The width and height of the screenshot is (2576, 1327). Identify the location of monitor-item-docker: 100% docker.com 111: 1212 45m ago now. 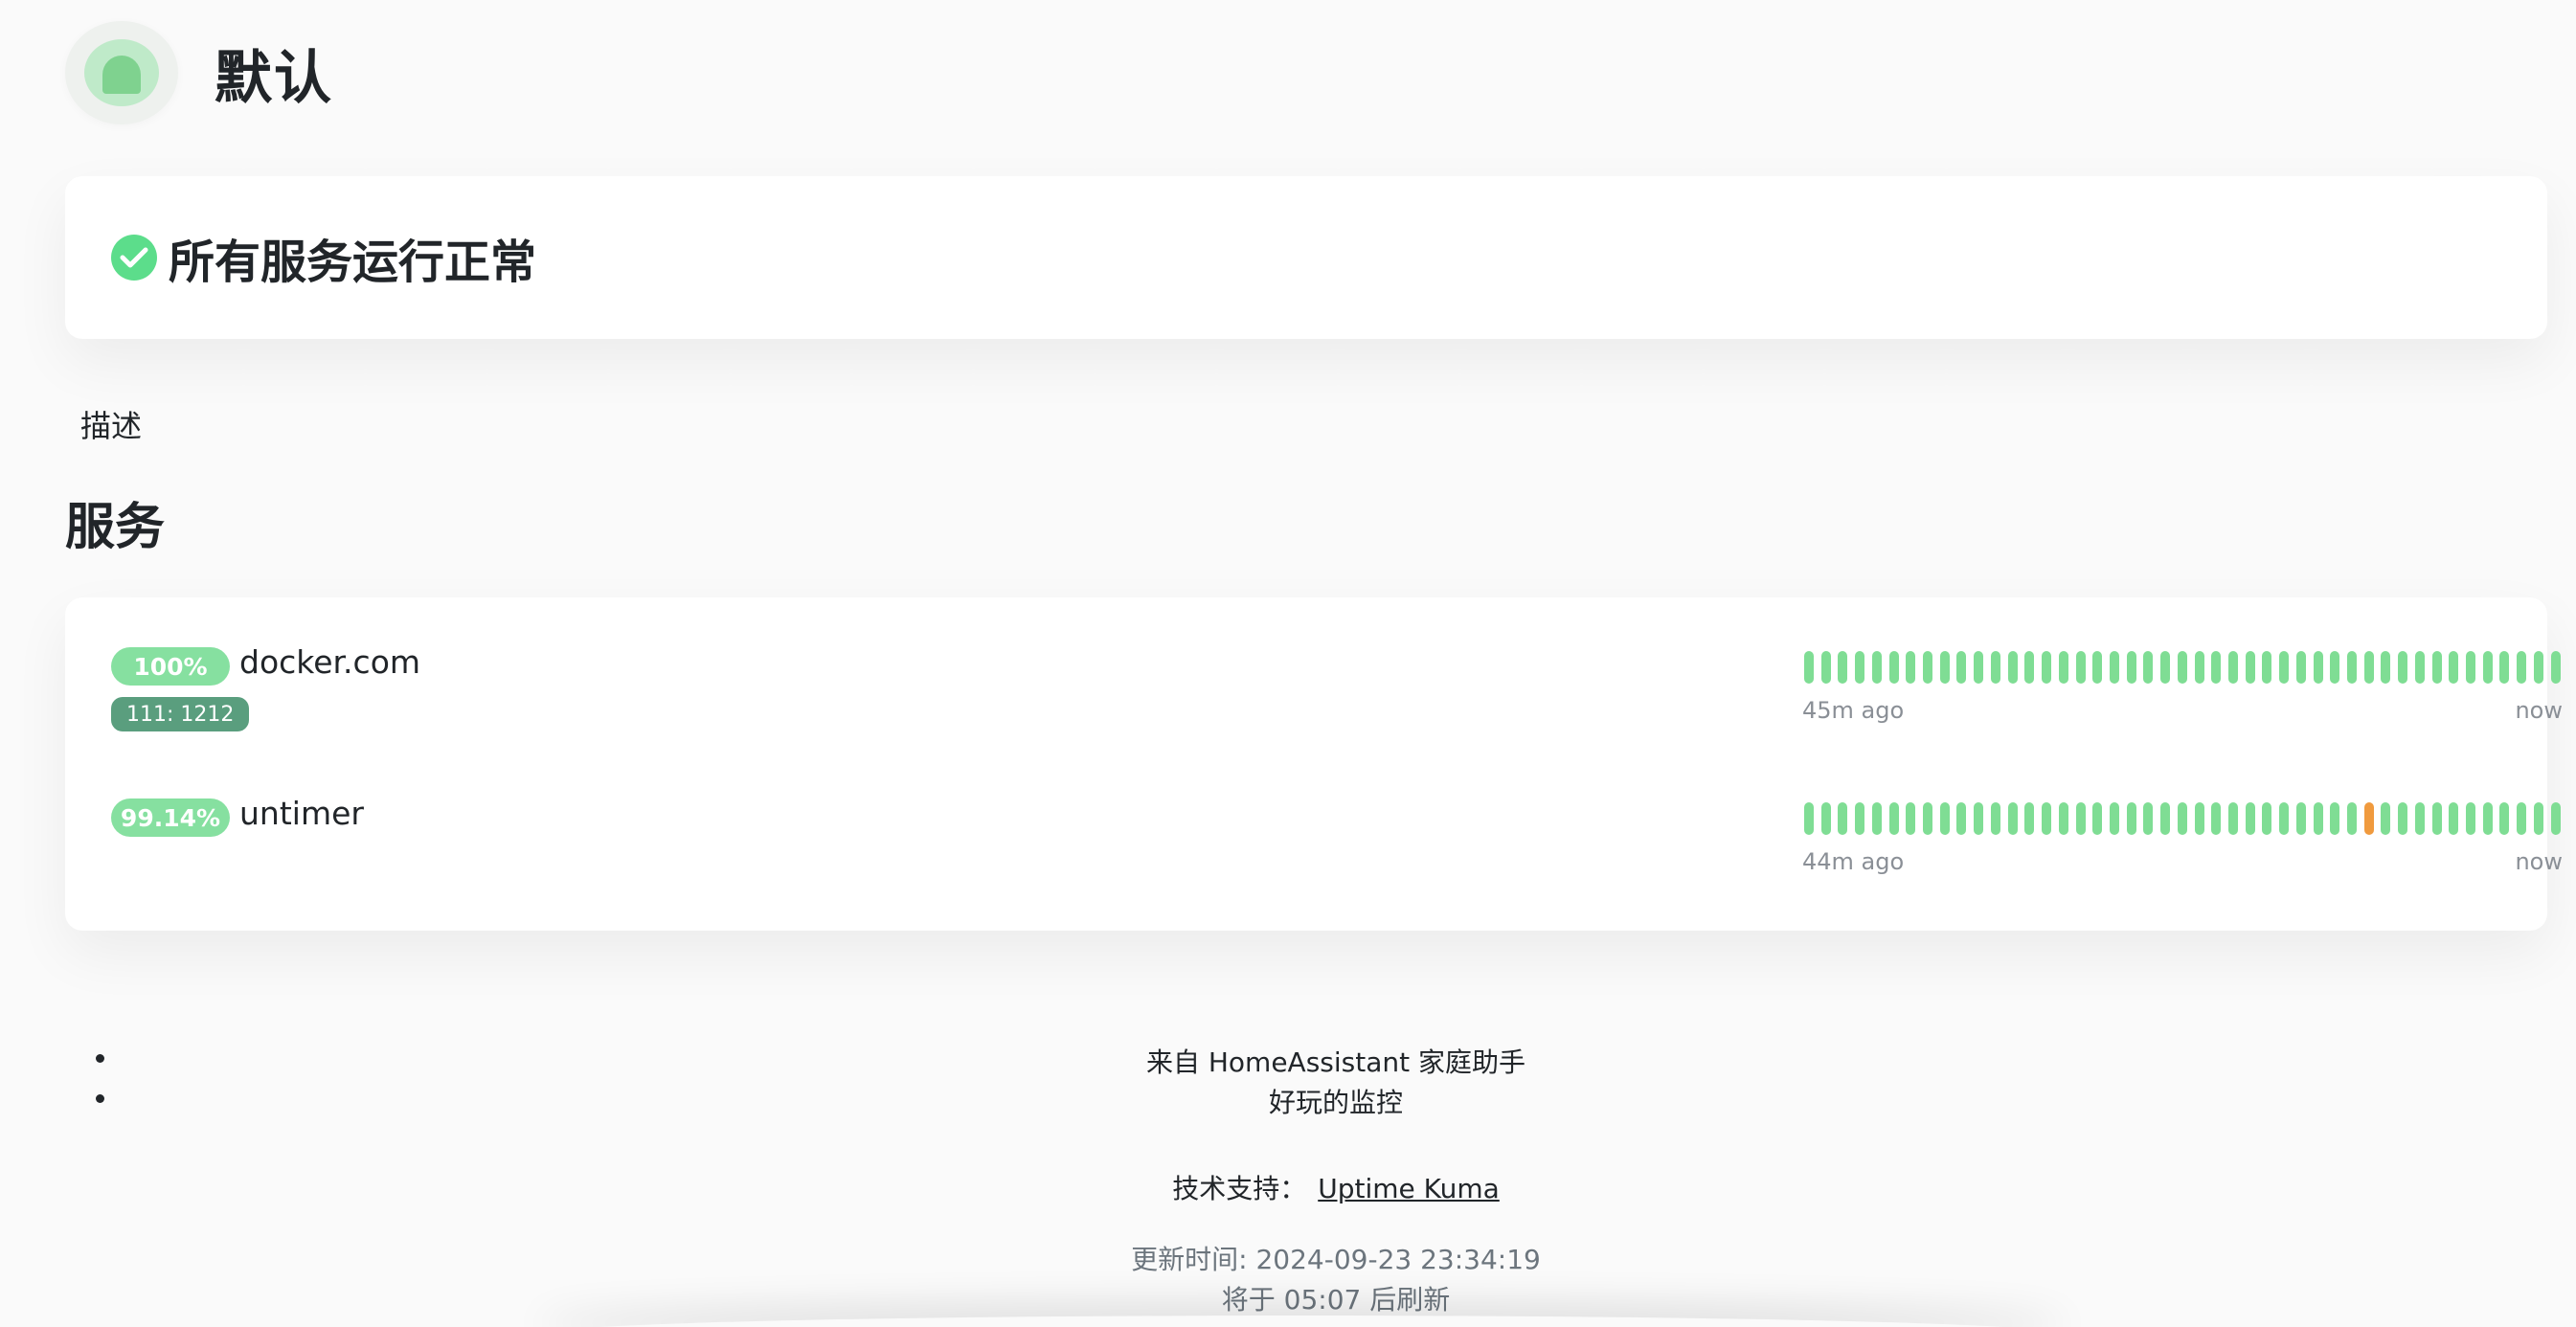
(1337, 702).